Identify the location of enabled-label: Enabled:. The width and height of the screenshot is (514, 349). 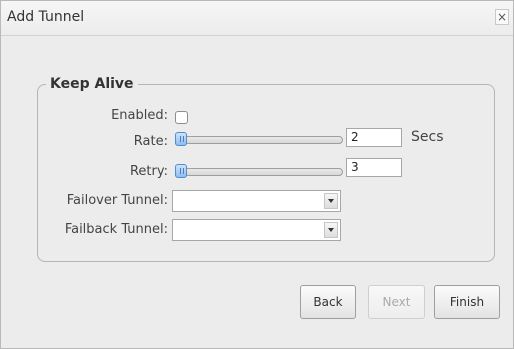
(139, 115).